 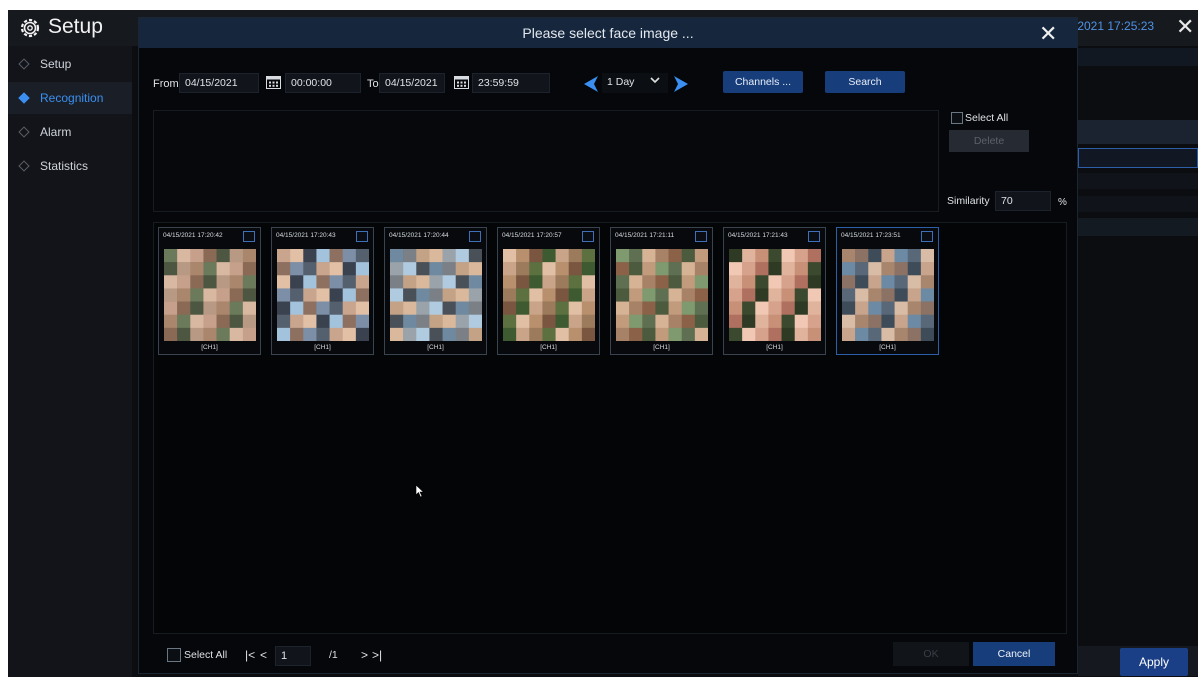 I want to click on face-timestamp: 04/15/2021 17:20:42, so click(x=193, y=235).